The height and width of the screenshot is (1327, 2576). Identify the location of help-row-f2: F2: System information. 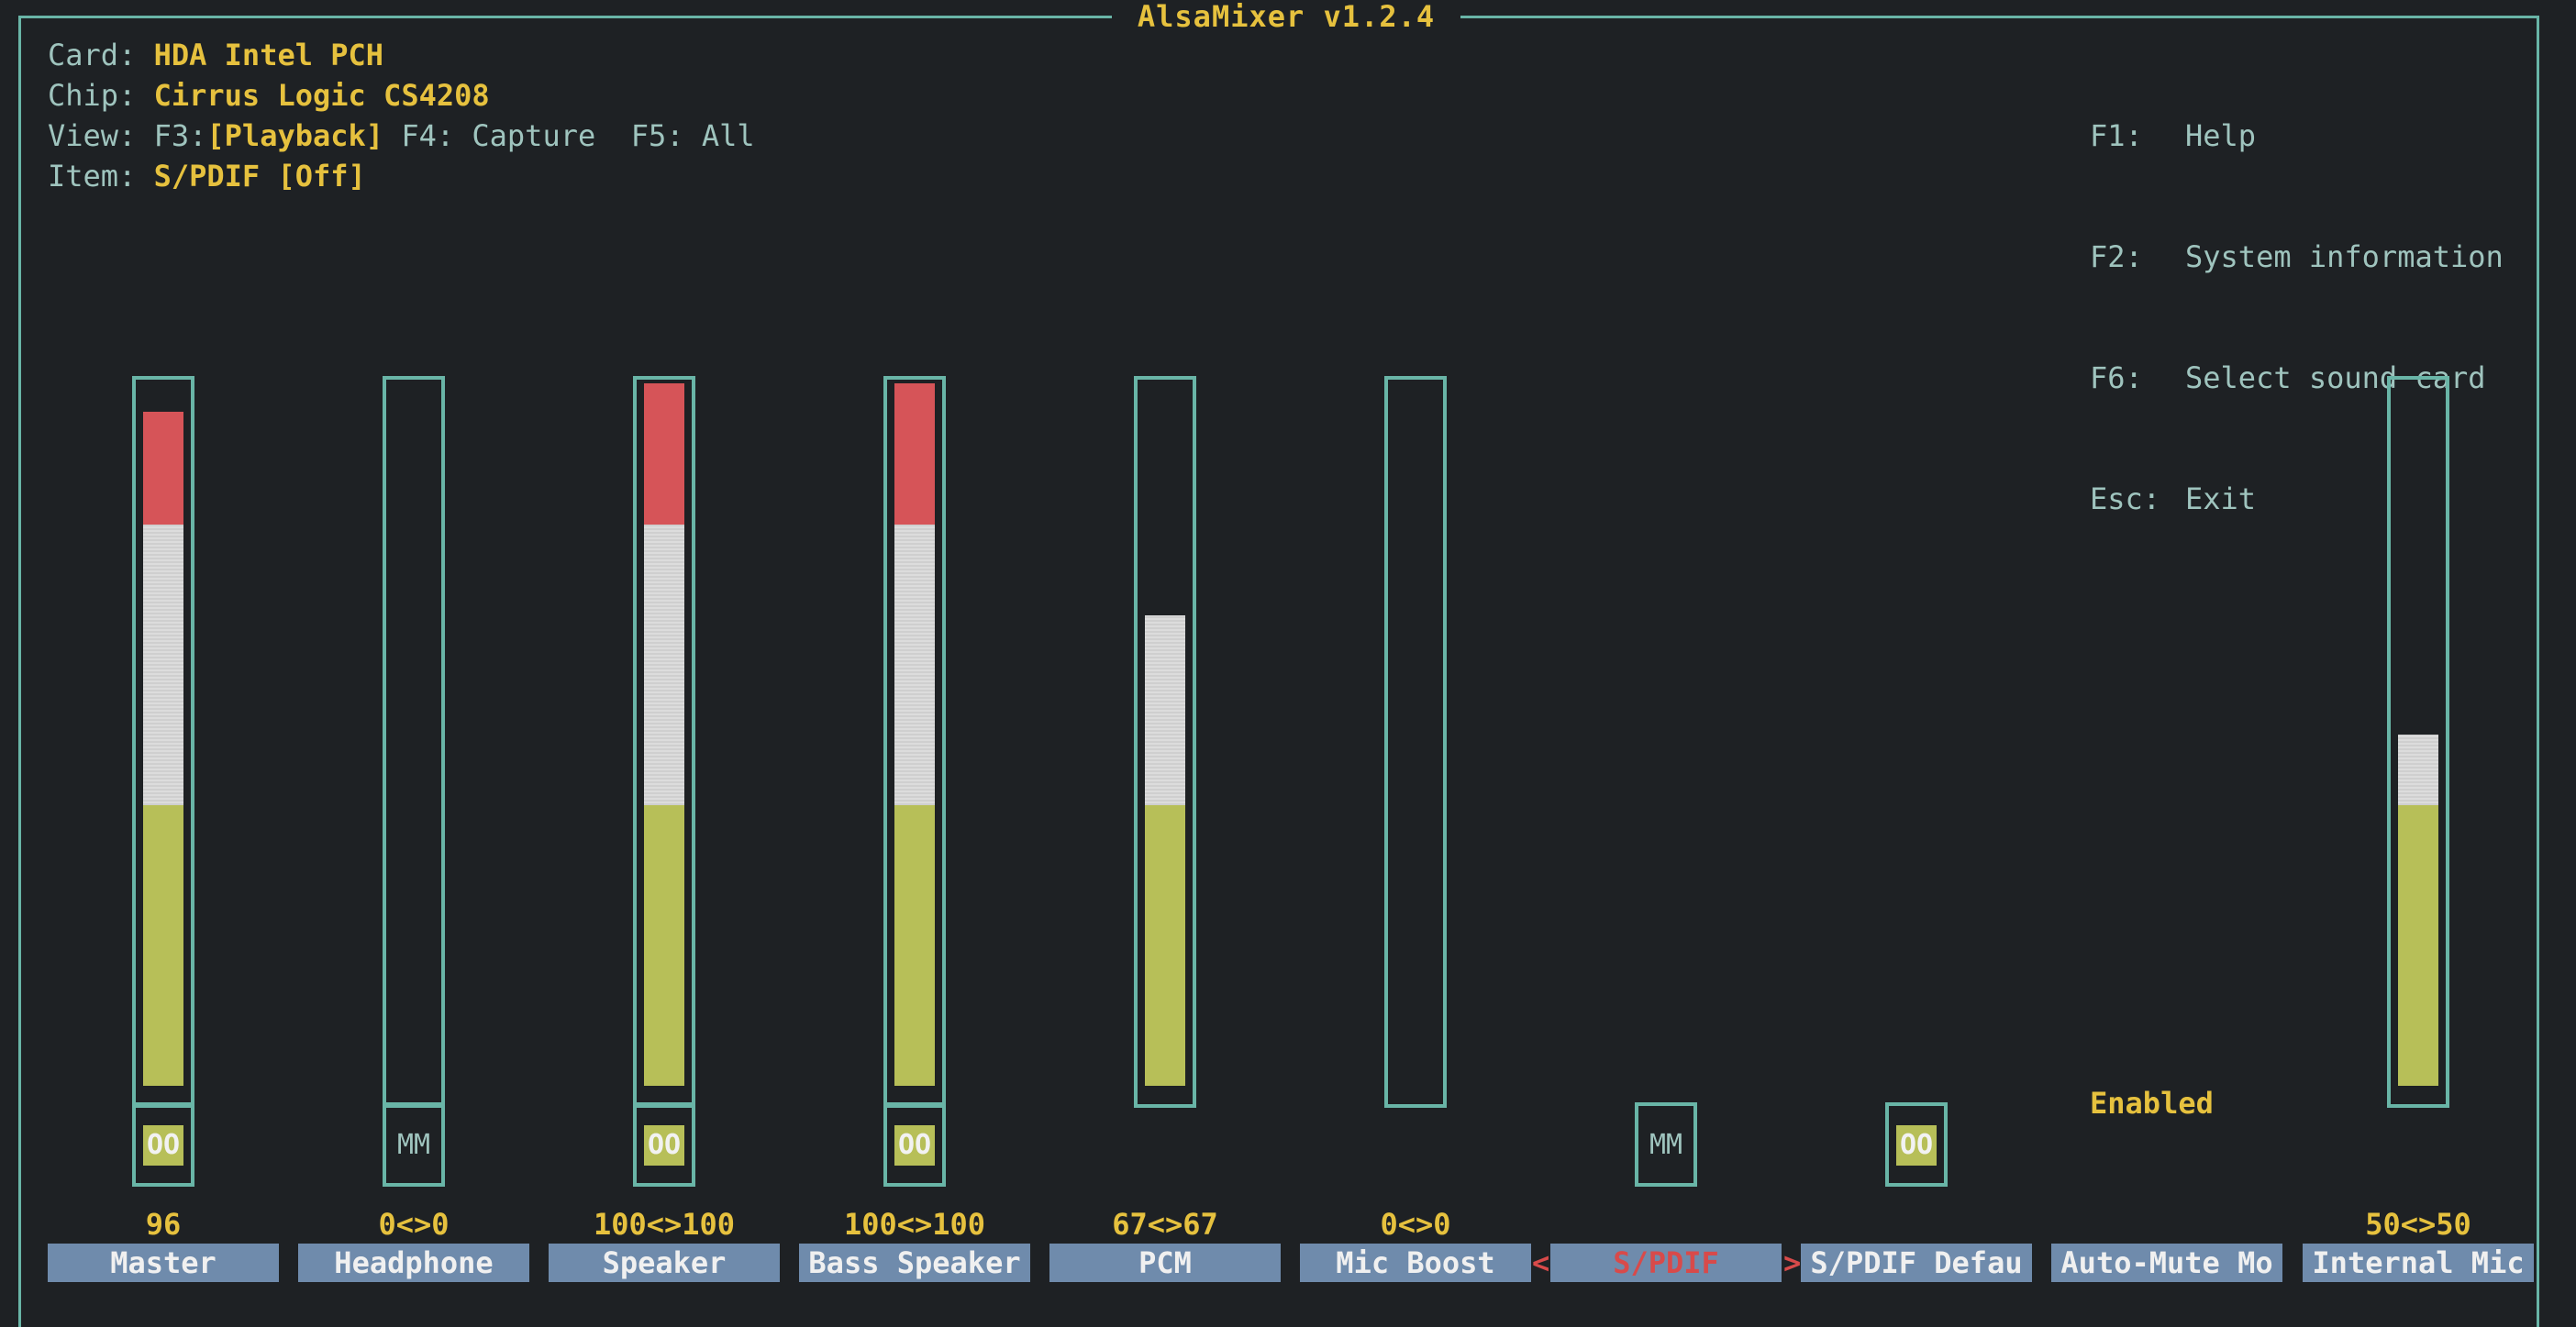
(2297, 257).